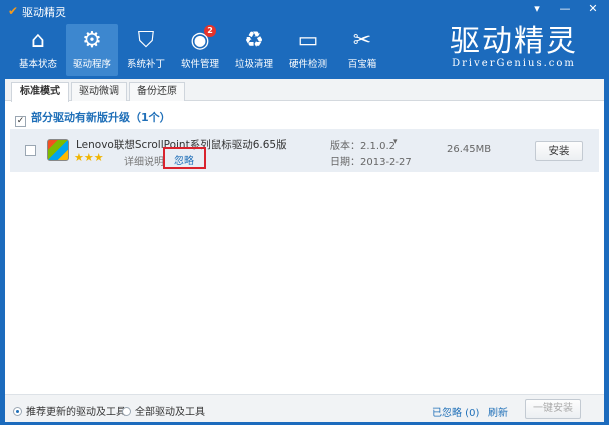  Describe the element at coordinates (362, 64) in the screenshot. I see `tool-label: 百宝箱` at that location.